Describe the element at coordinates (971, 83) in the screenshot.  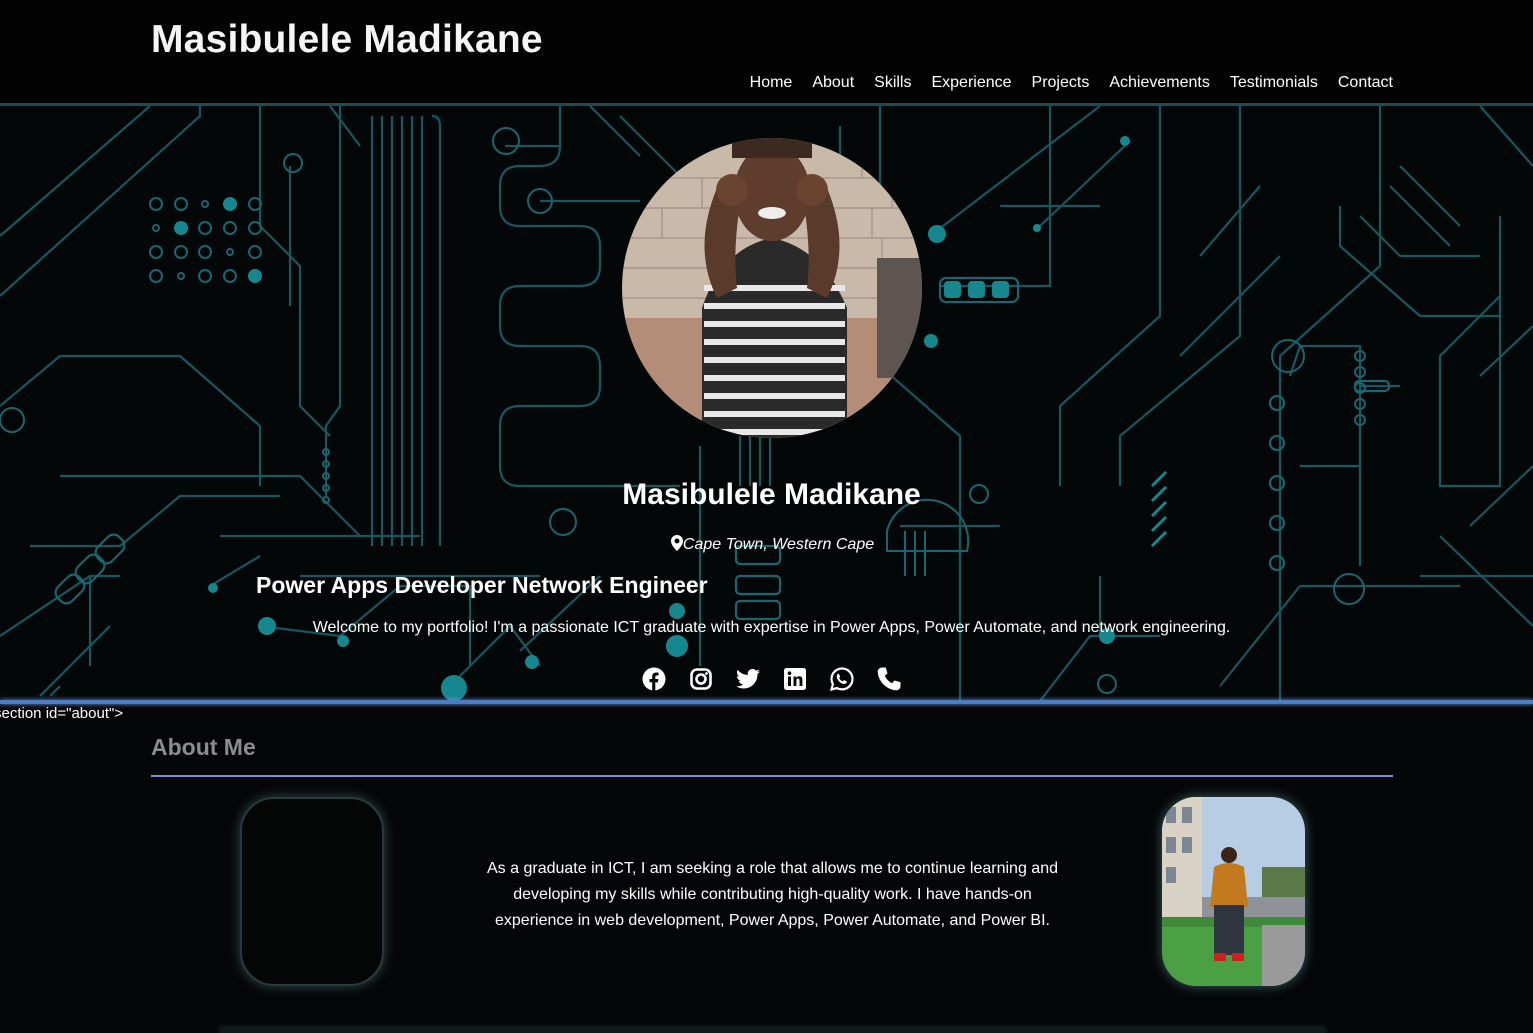
I see `nav-experience: Experience` at that location.